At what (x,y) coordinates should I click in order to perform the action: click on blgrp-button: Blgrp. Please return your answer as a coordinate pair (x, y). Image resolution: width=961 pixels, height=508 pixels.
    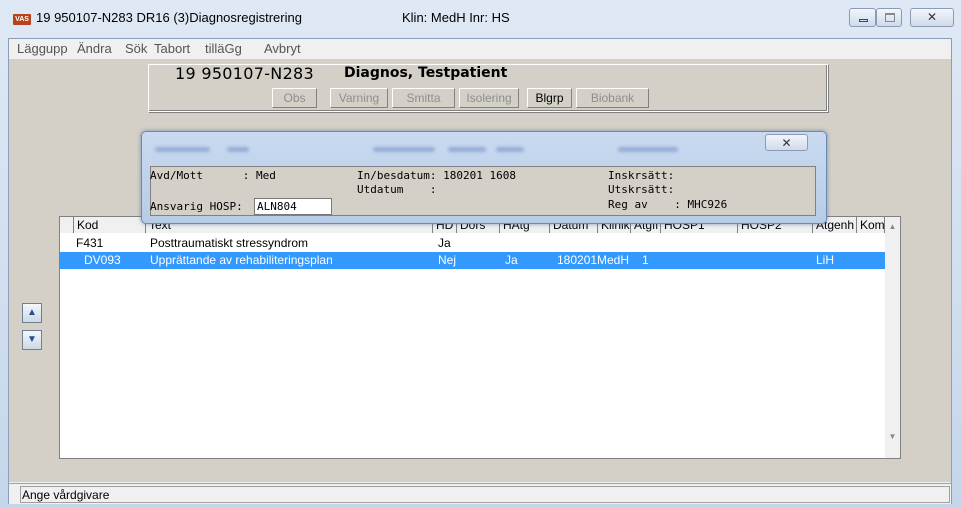
    Looking at the image, I should click on (549, 98).